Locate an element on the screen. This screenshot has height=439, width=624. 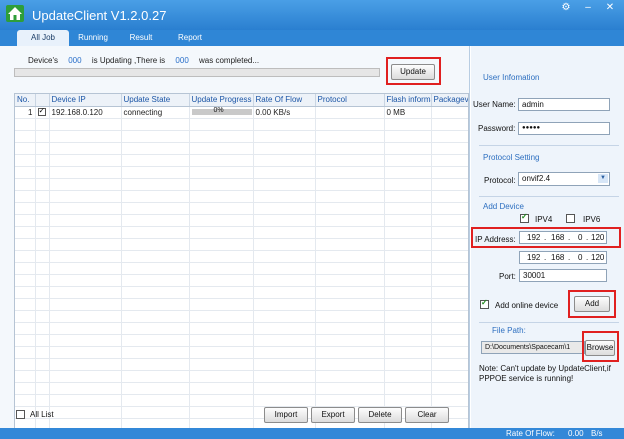
row-checkbox is located at coordinates (41, 111).